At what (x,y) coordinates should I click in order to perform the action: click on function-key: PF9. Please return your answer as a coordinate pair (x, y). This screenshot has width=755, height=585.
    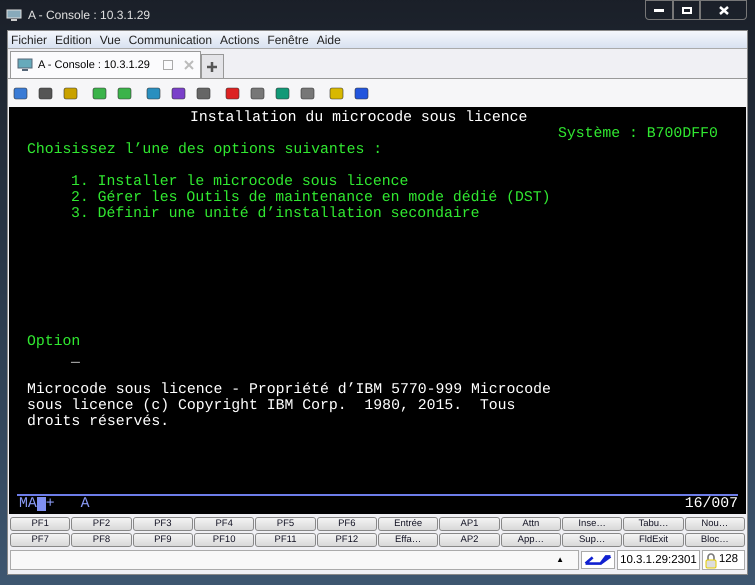
    Looking at the image, I should click on (162, 540).